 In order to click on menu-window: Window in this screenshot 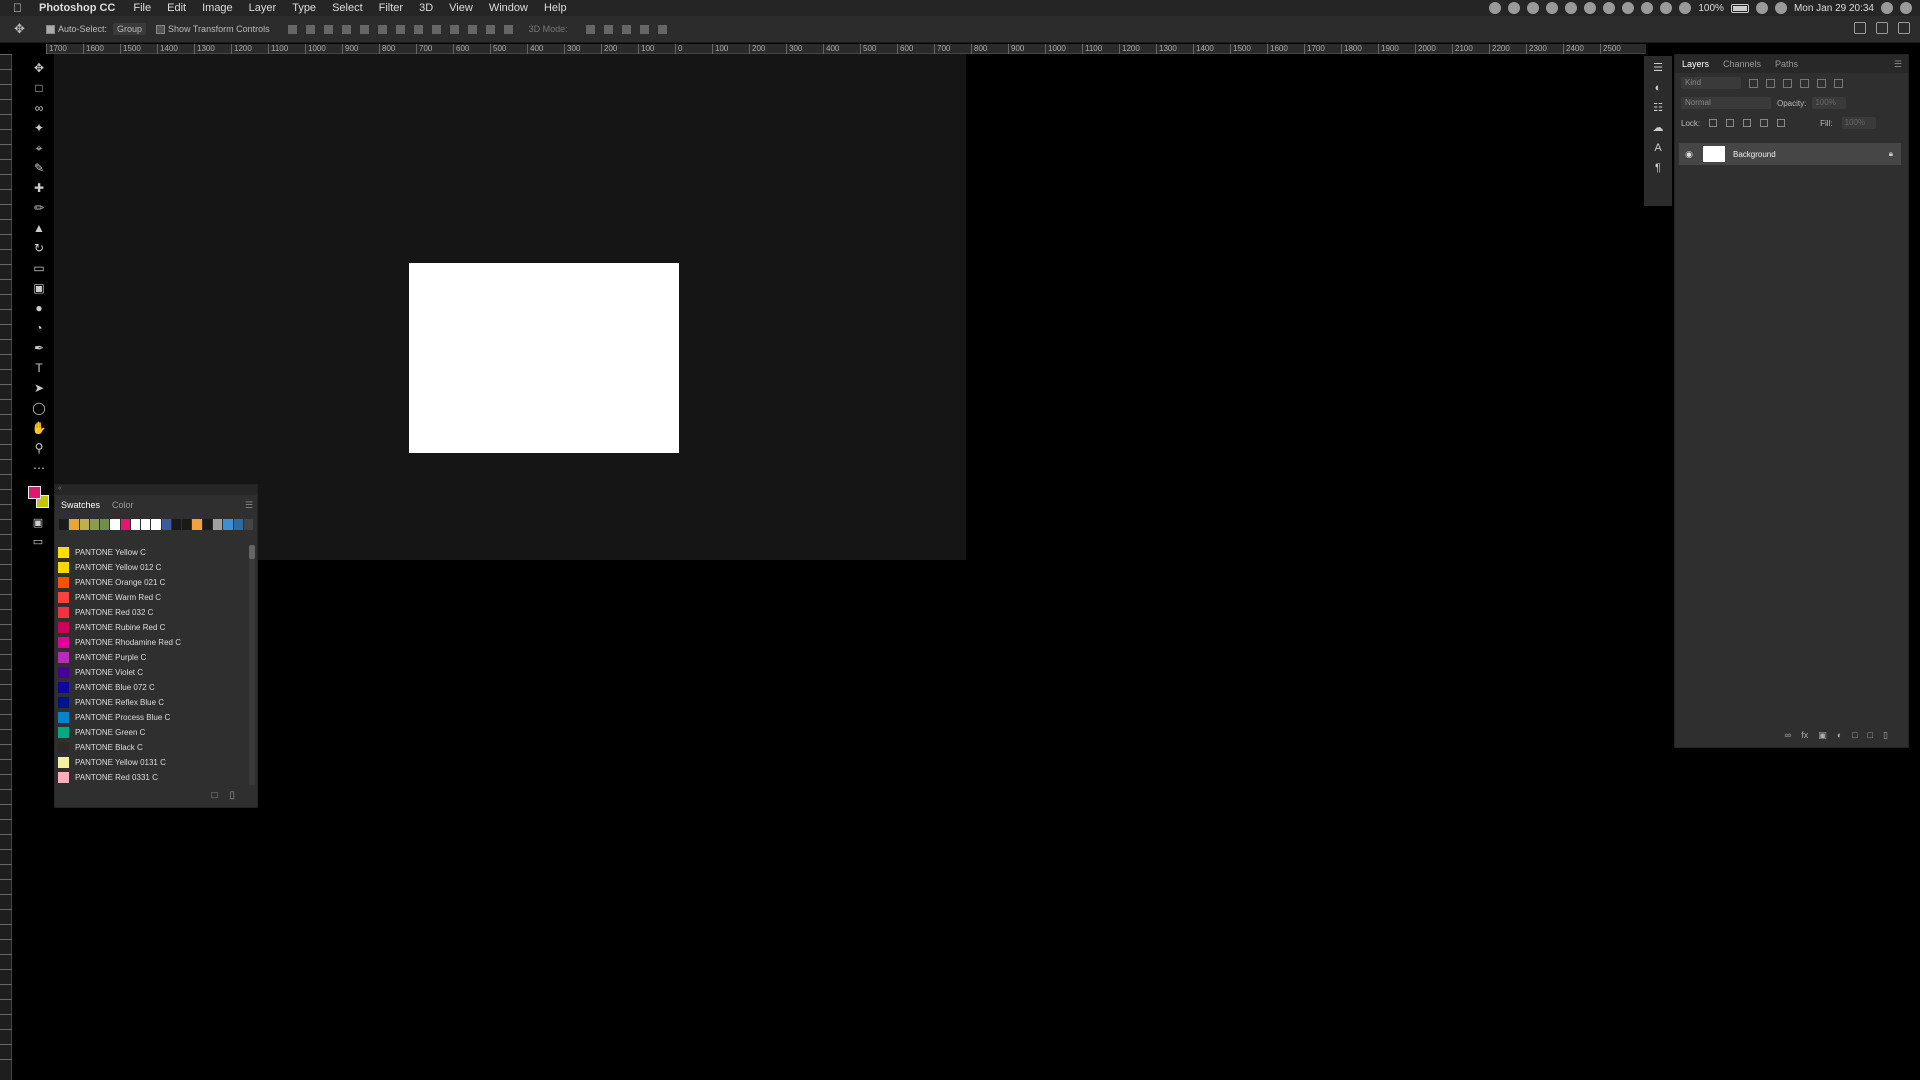, I will do `click(508, 8)`.